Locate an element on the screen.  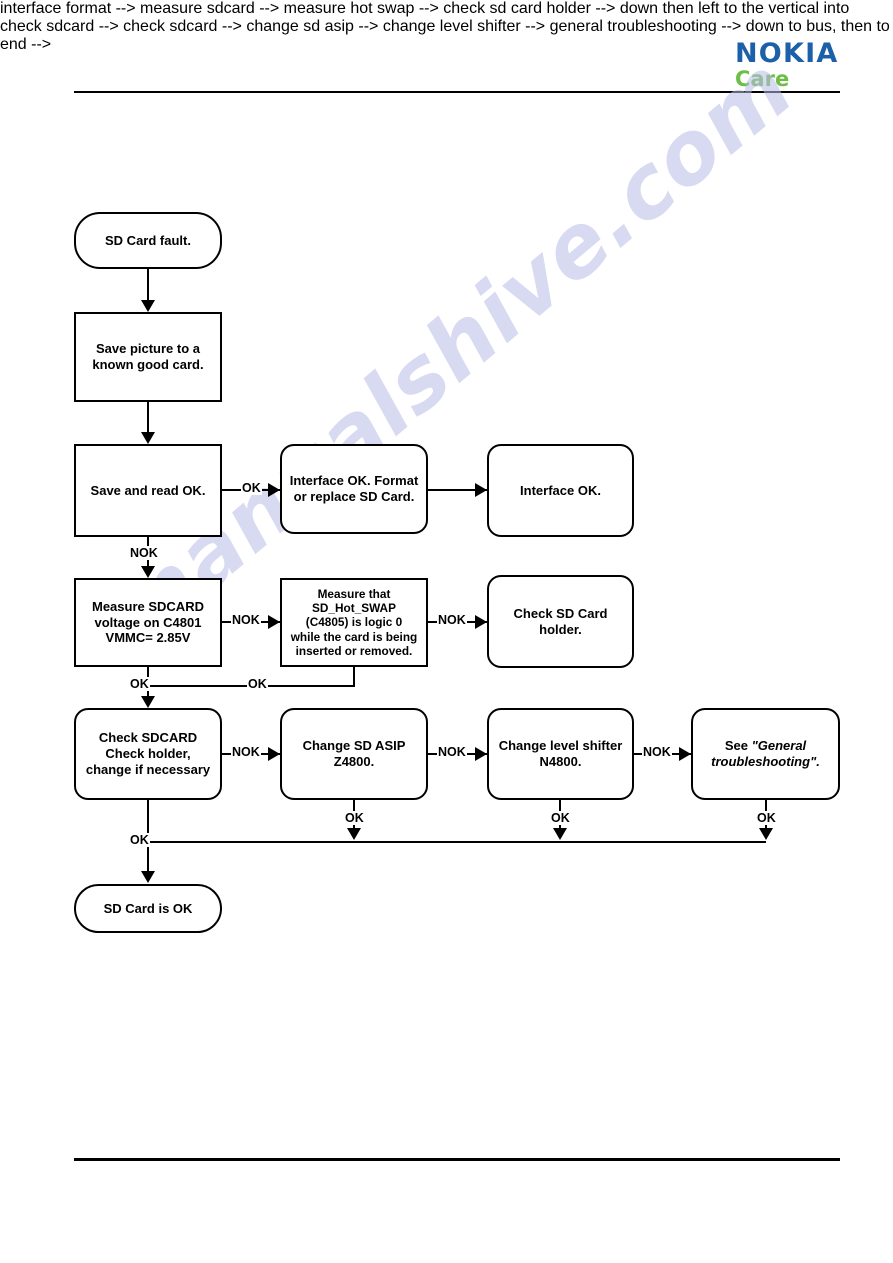
node-label: Save picture to a known good card. is located at coordinates (148, 356).